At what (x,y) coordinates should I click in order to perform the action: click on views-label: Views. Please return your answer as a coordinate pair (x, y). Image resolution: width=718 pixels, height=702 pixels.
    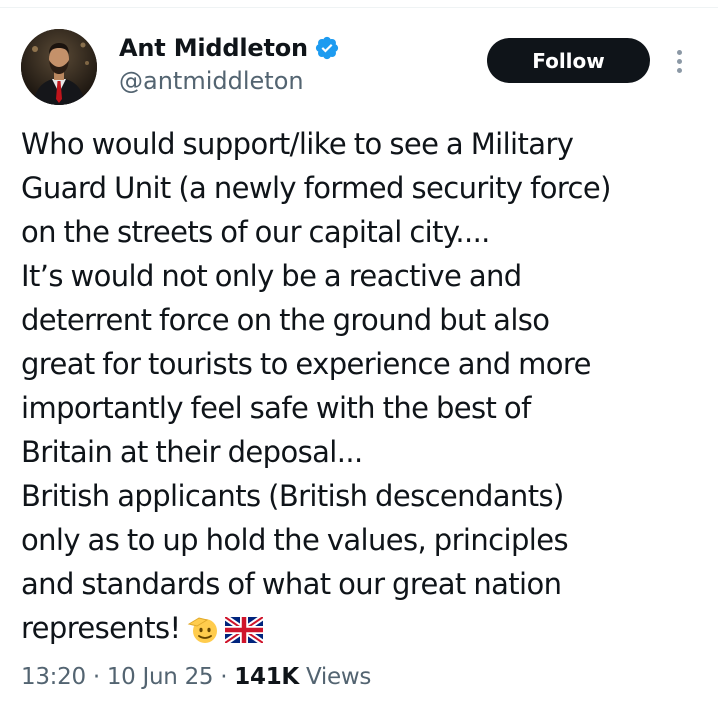
    Looking at the image, I should click on (338, 677).